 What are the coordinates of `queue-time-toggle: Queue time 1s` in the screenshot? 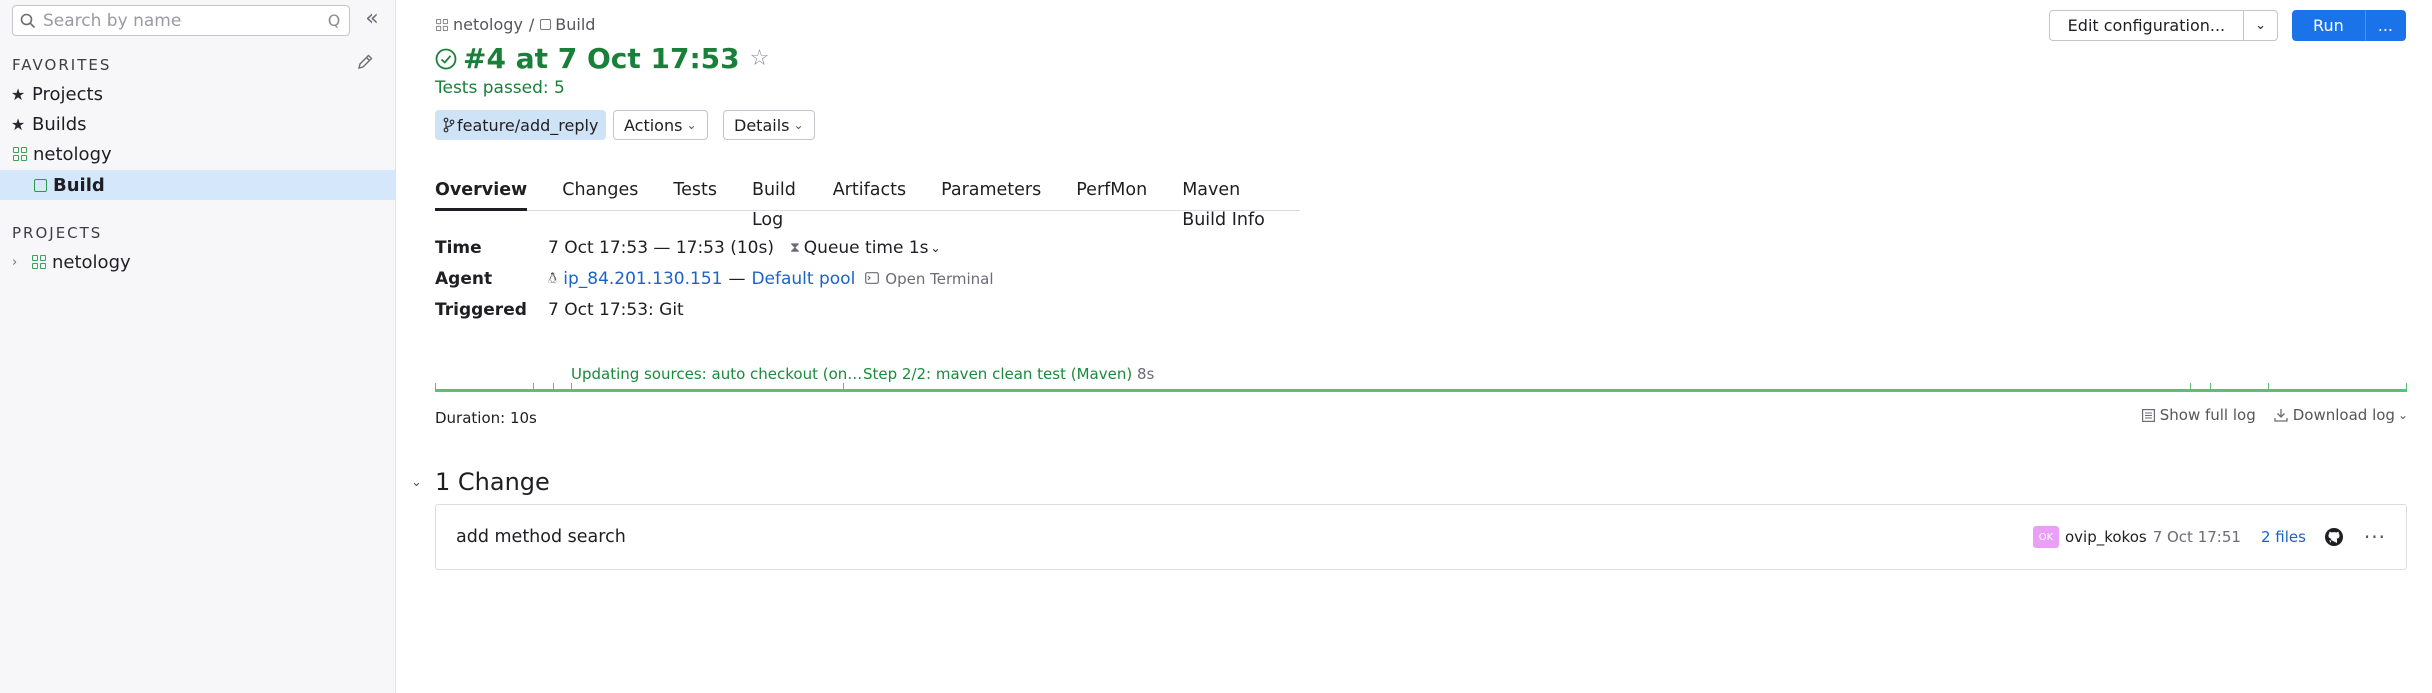 It's located at (866, 248).